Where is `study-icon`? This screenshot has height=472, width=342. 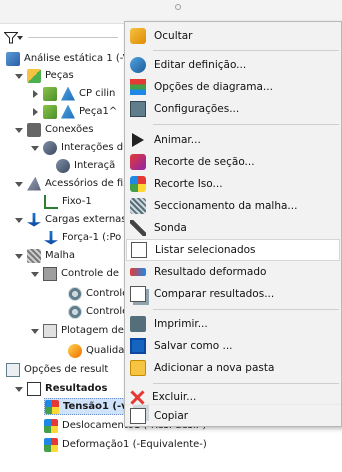 study-icon is located at coordinates (13, 58).